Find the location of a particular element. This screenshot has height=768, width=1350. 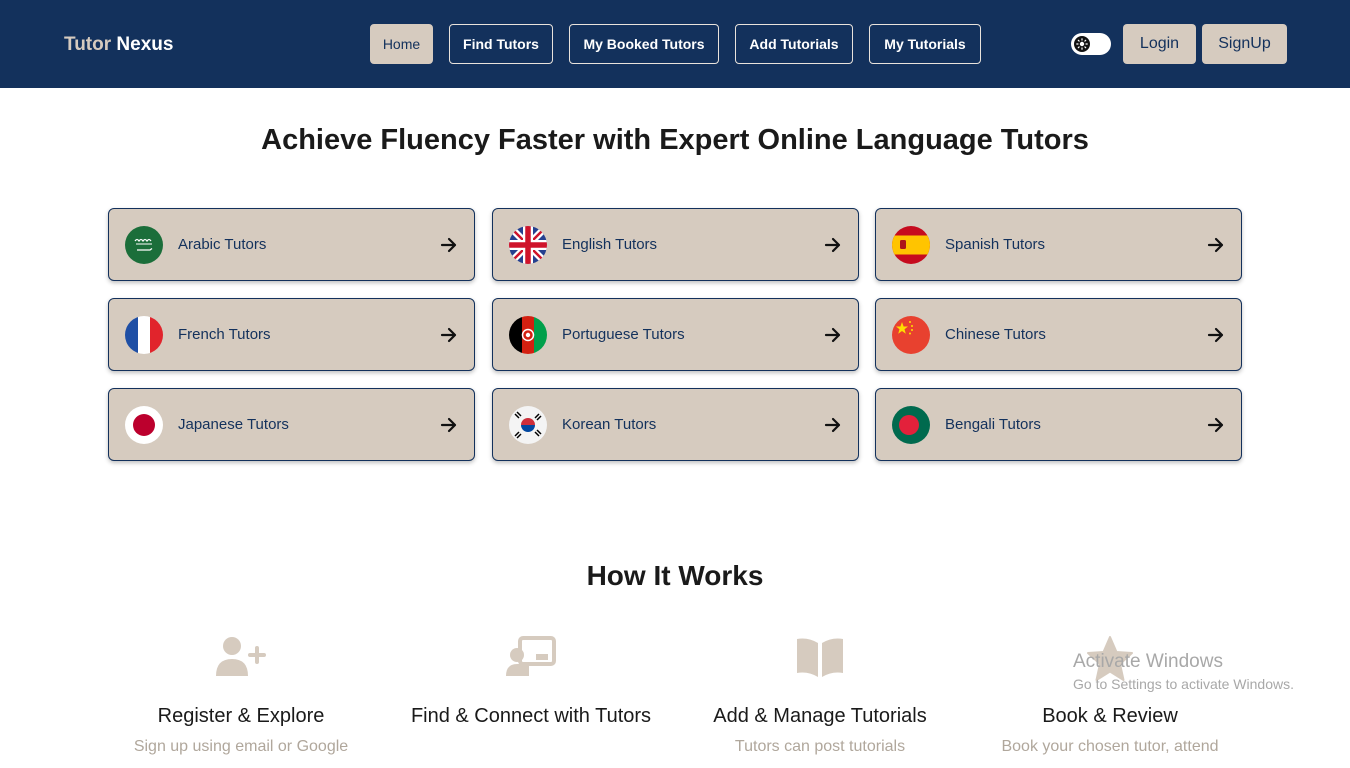

step-description: Book your chosen tutor, attend is located at coordinates (1110, 746).